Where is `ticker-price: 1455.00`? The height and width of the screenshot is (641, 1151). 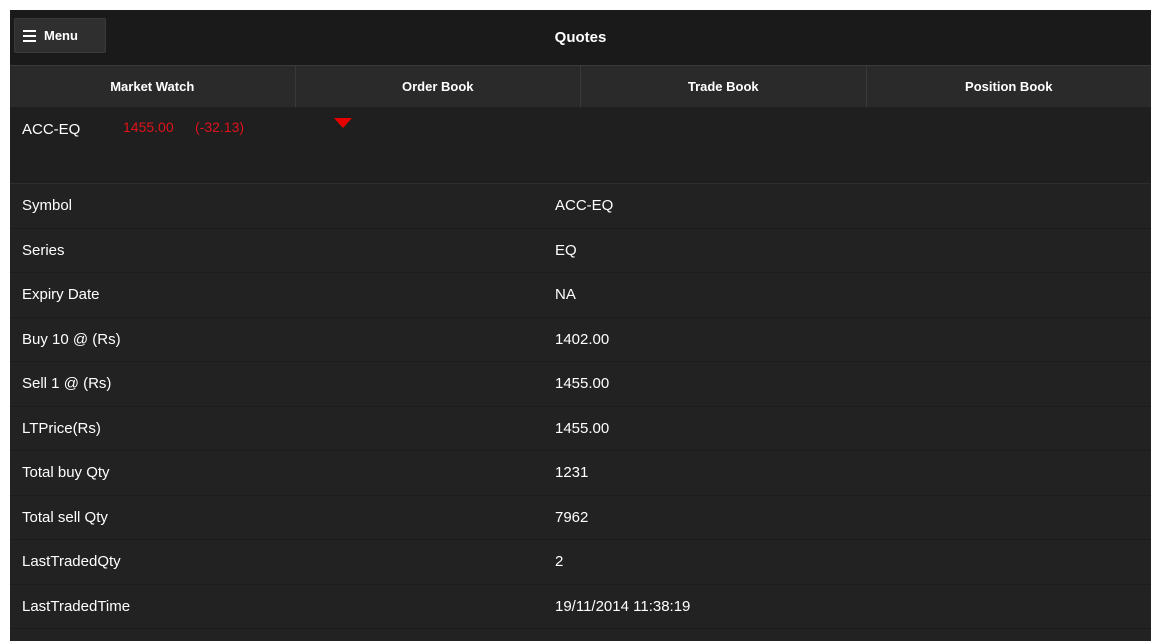 ticker-price: 1455.00 is located at coordinates (148, 127).